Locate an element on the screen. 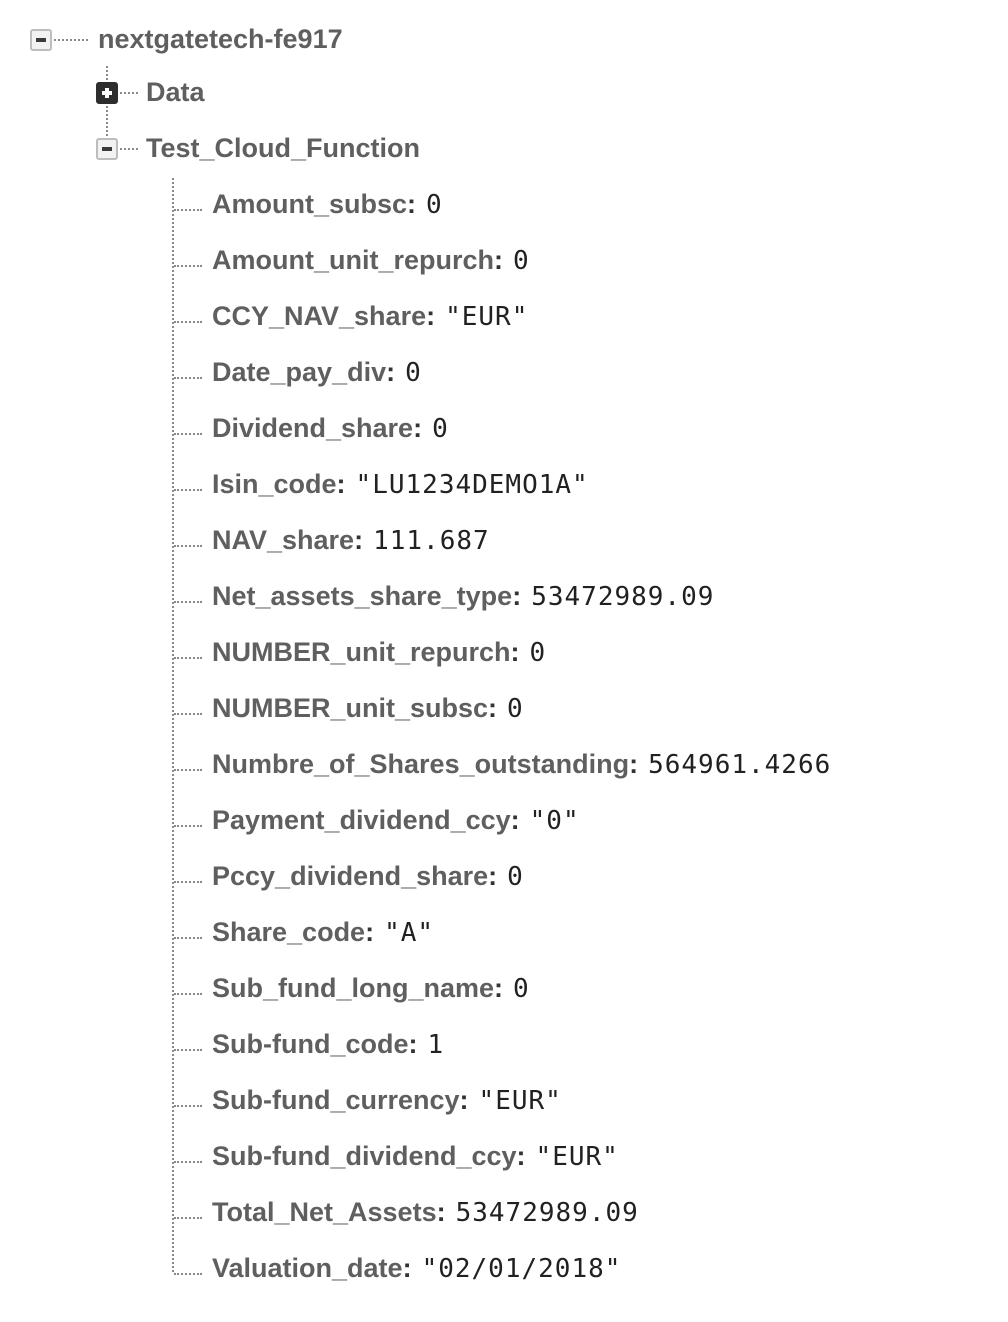  field-value: "0" is located at coordinates (555, 821).